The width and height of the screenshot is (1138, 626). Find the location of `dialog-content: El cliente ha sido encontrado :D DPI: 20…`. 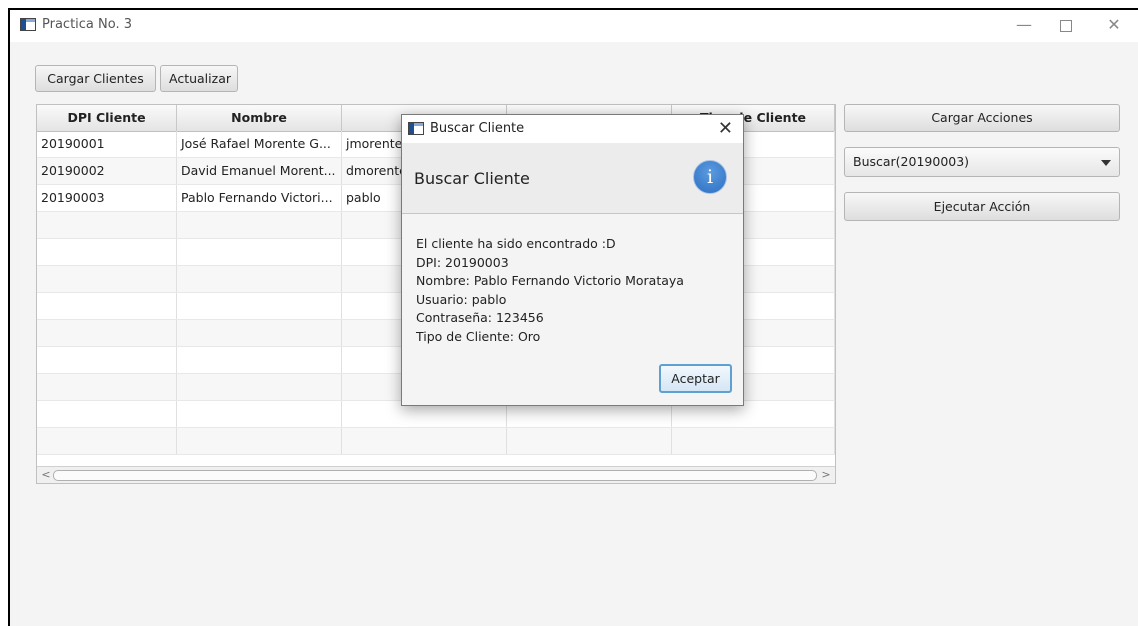

dialog-content: El cliente ha sido encontrado :D DPI: 20… is located at coordinates (550, 290).